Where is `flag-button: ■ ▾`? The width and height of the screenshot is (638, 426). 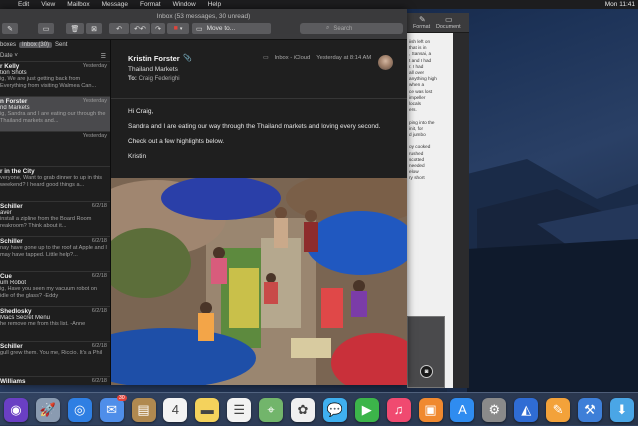
flag-button: ■ ▾ is located at coordinates (178, 28).